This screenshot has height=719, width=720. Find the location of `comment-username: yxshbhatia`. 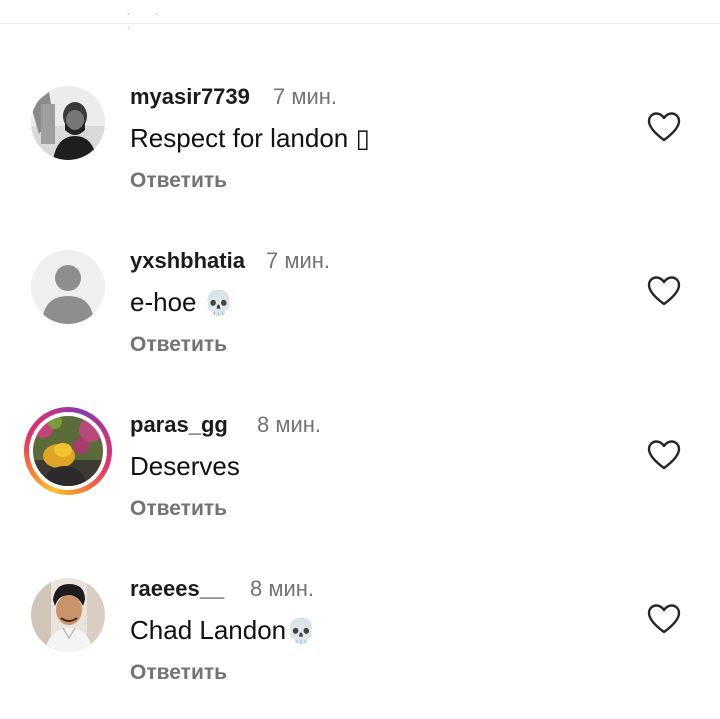

comment-username: yxshbhatia is located at coordinates (187, 261).